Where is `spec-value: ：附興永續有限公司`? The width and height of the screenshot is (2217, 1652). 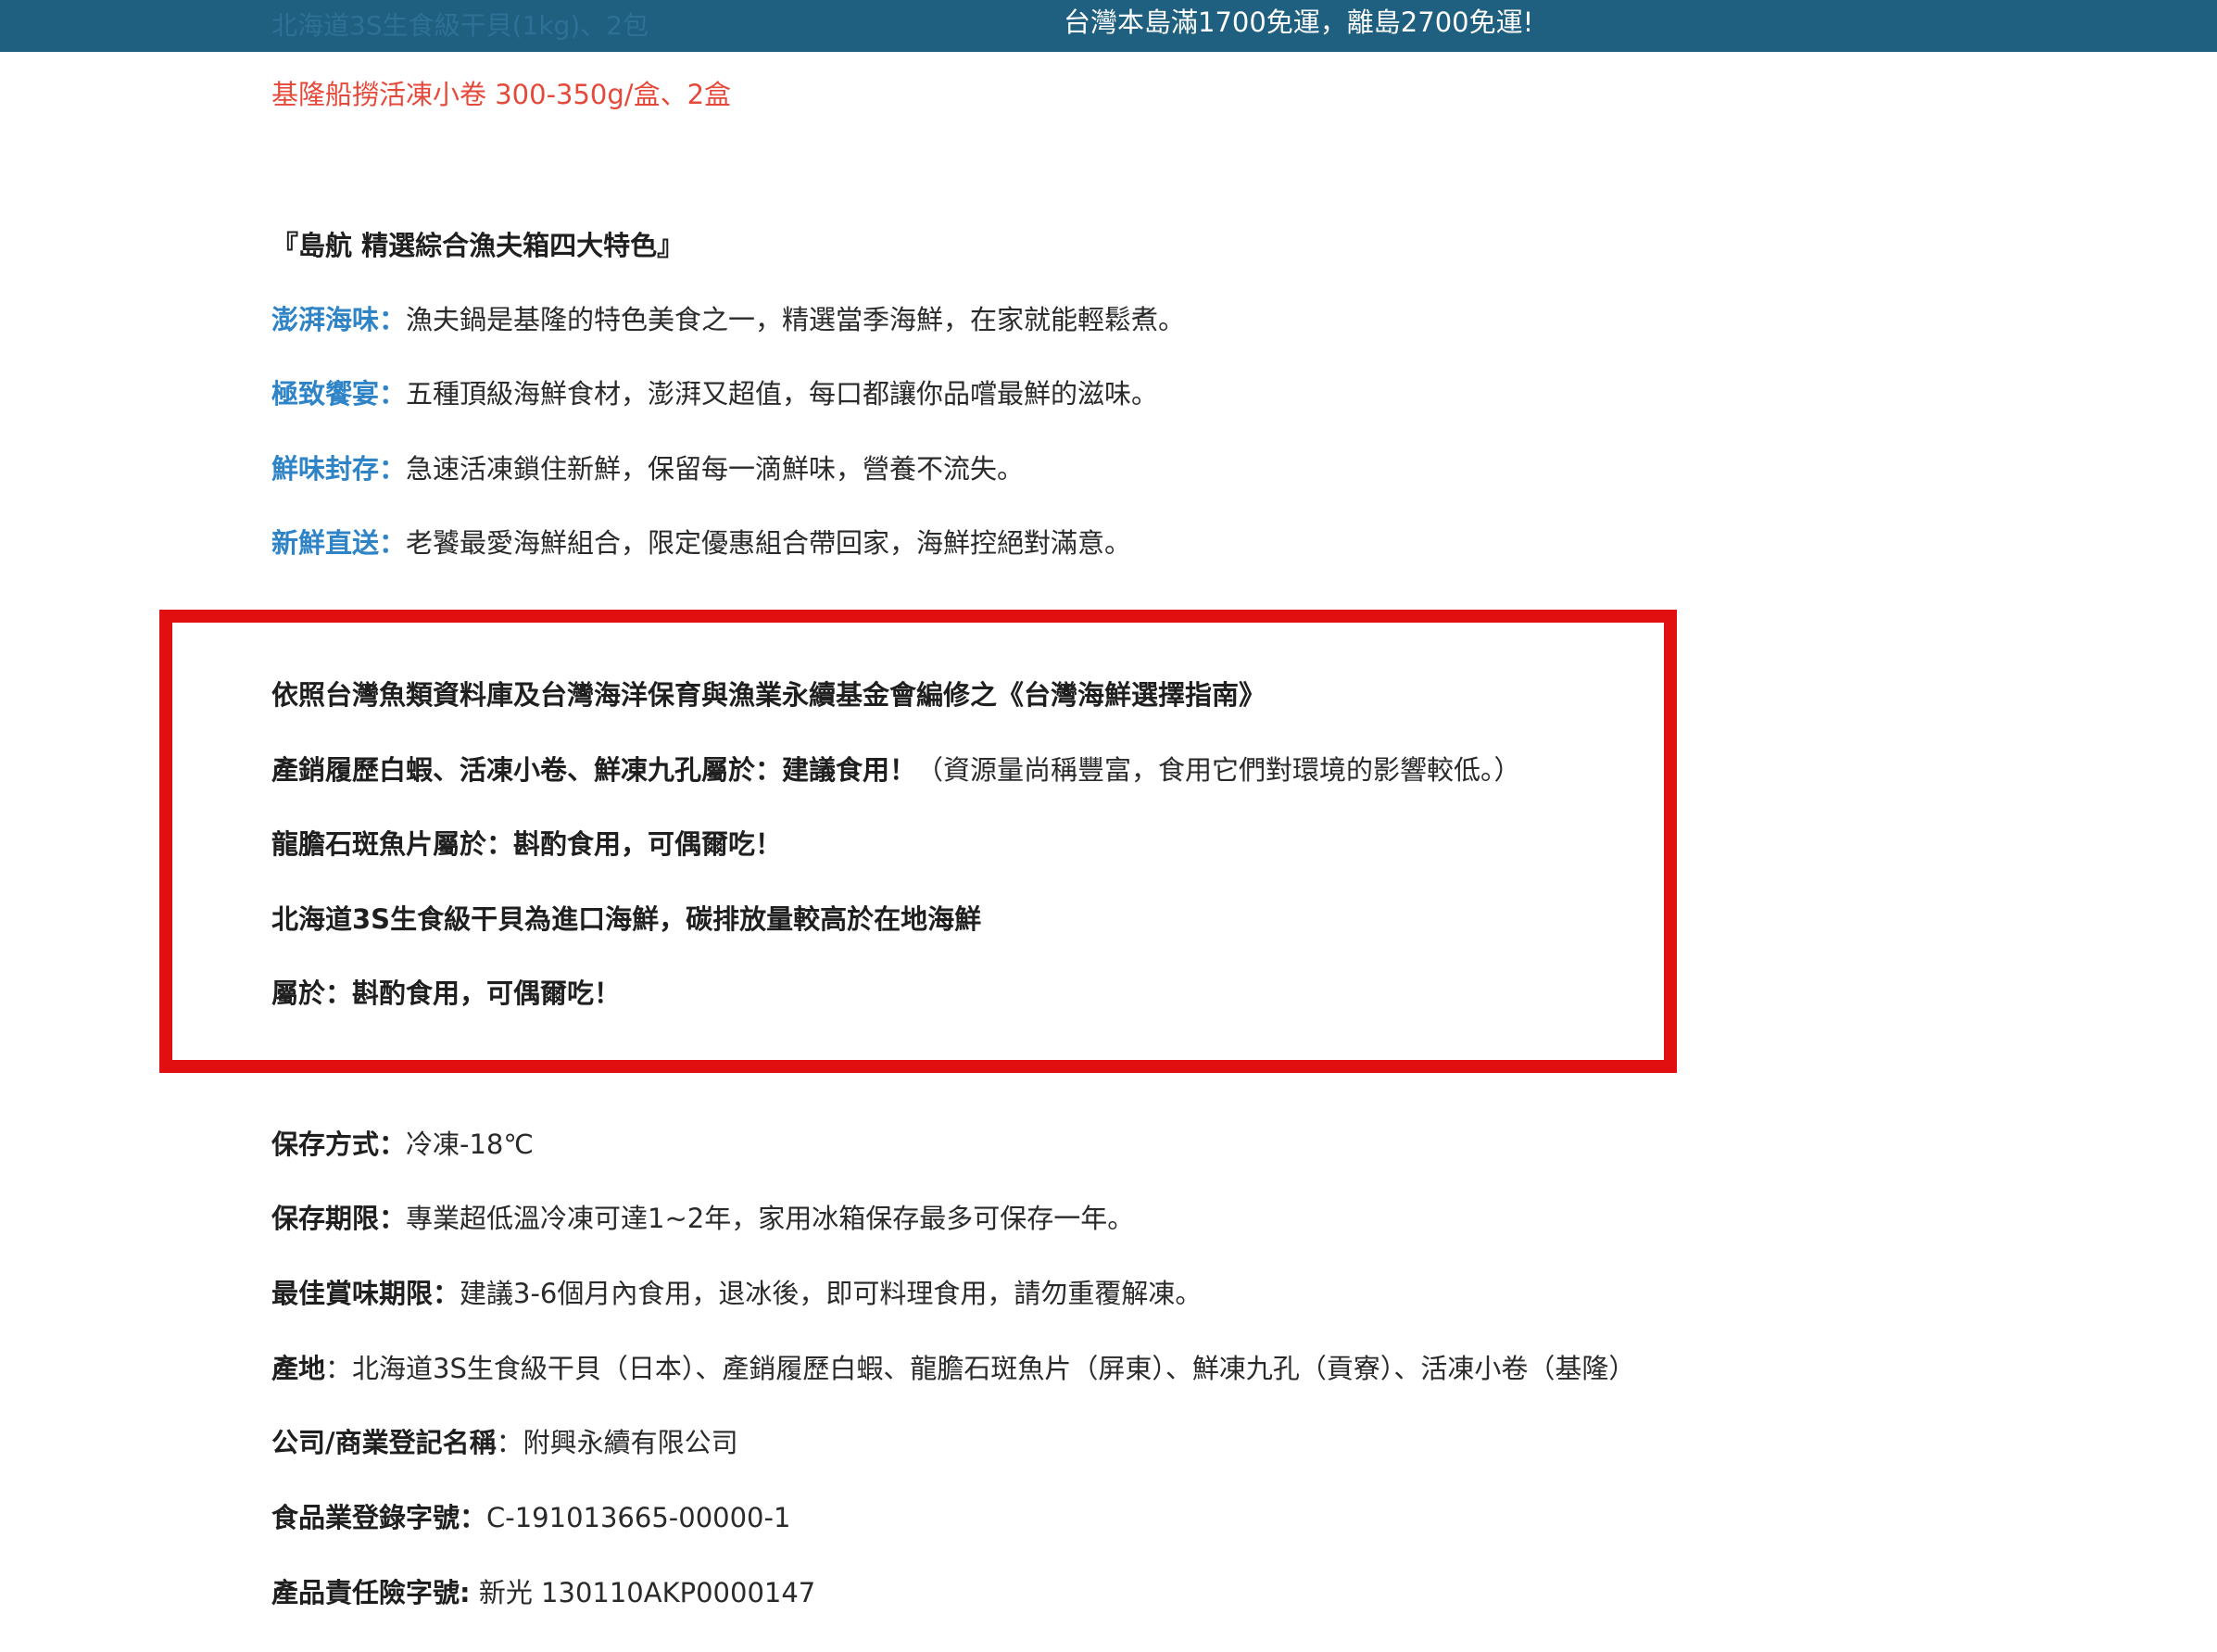 spec-value: ：附興永續有限公司 is located at coordinates (617, 1443).